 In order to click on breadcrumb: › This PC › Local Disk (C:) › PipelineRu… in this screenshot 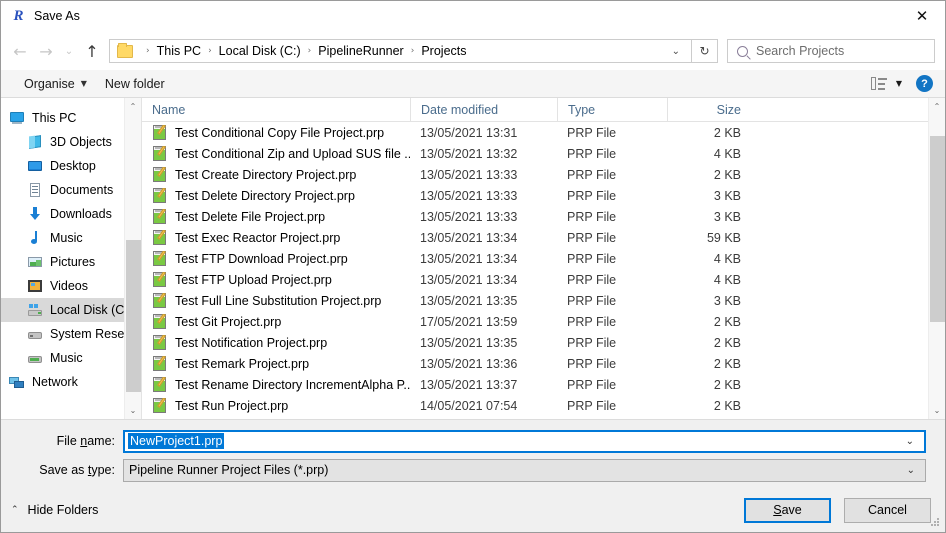, I will do `click(400, 51)`.